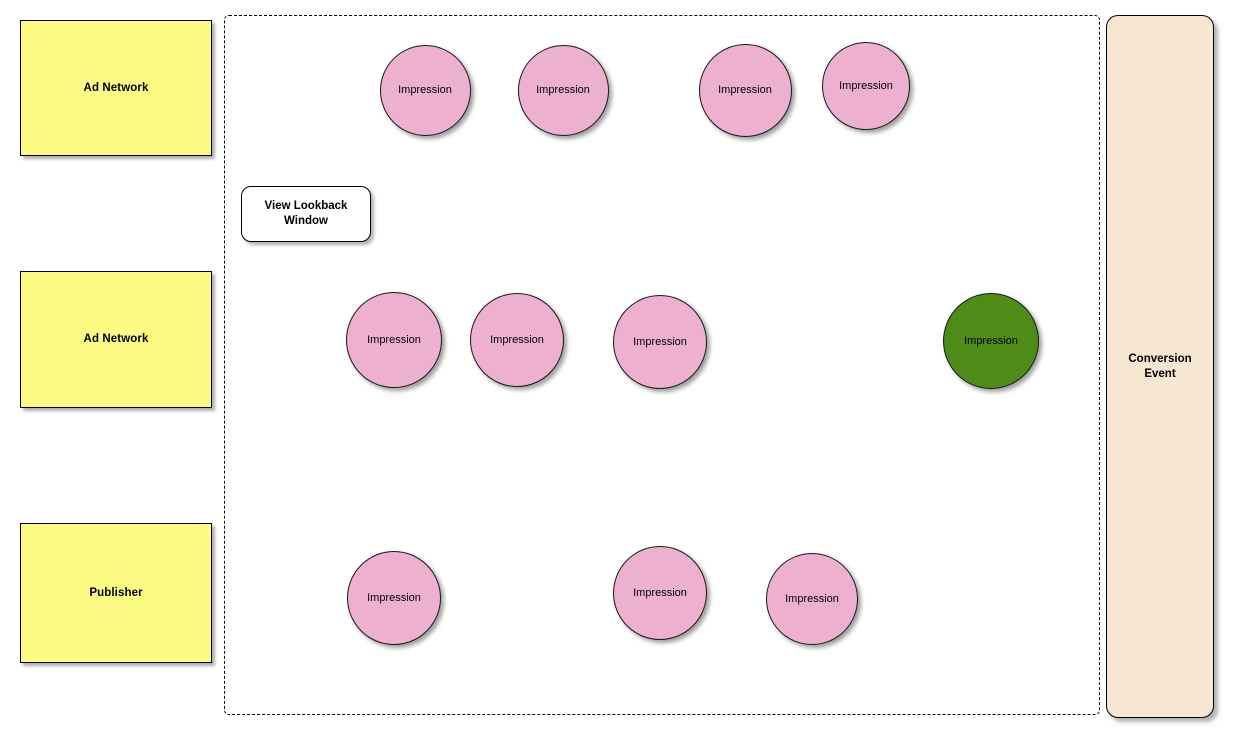  I want to click on impression-node-attributed: Impression, so click(991, 341).